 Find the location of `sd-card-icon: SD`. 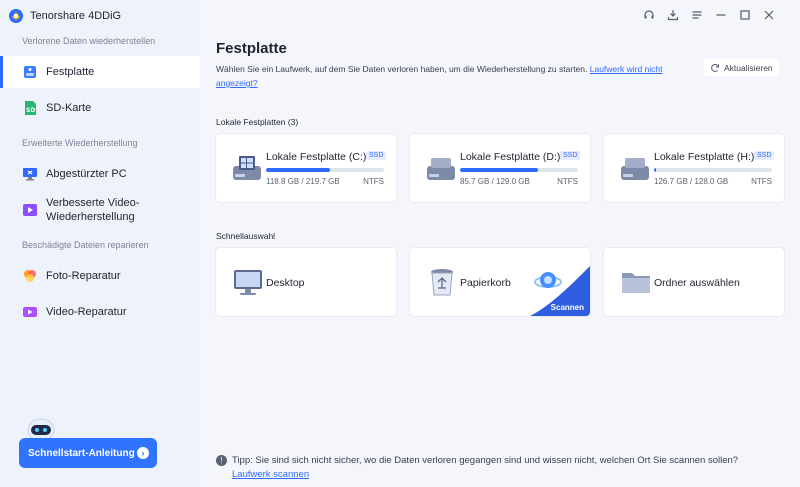

sd-card-icon: SD is located at coordinates (30, 108).